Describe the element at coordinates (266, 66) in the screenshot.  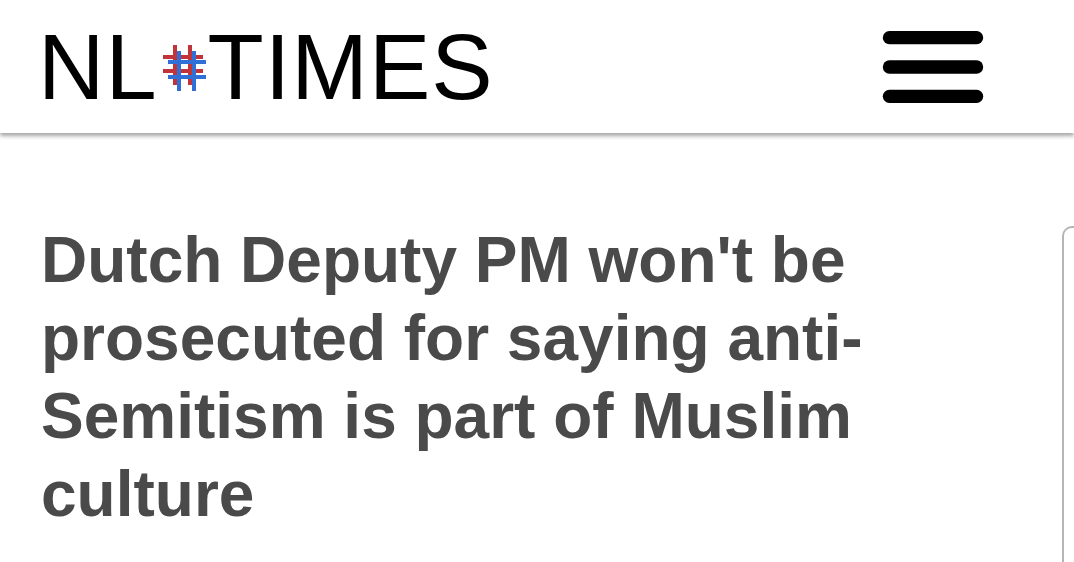
I see `site-logo: NL TIMES` at that location.